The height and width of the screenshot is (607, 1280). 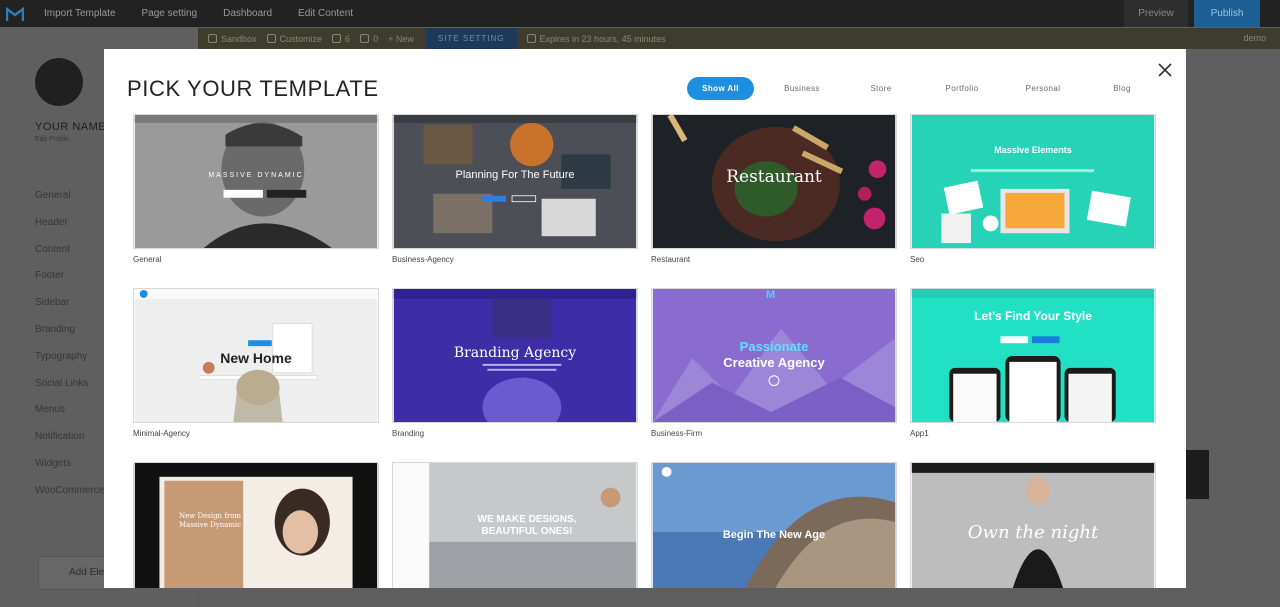 What do you see at coordinates (774, 362) in the screenshot?
I see `template-headline-2: Creative Agency` at bounding box center [774, 362].